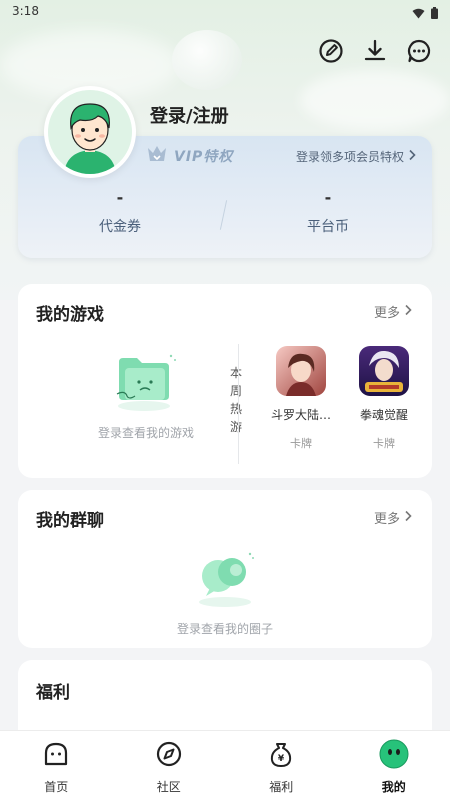  Describe the element at coordinates (384, 398) in the screenshot. I see `hot-game-item: 拳魂觉醒 卡牌` at that location.